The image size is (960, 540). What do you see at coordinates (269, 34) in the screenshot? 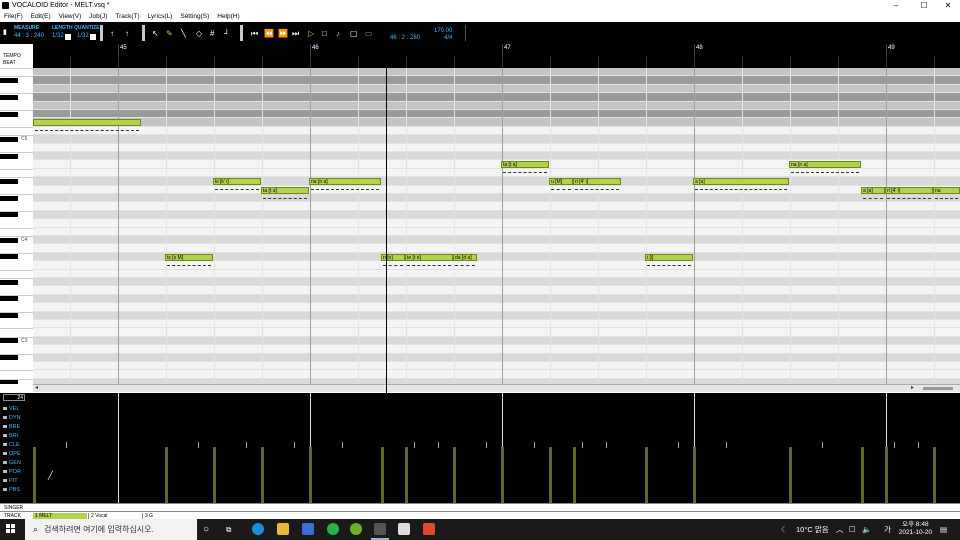
I see `rewind-icon: ⏪` at bounding box center [269, 34].